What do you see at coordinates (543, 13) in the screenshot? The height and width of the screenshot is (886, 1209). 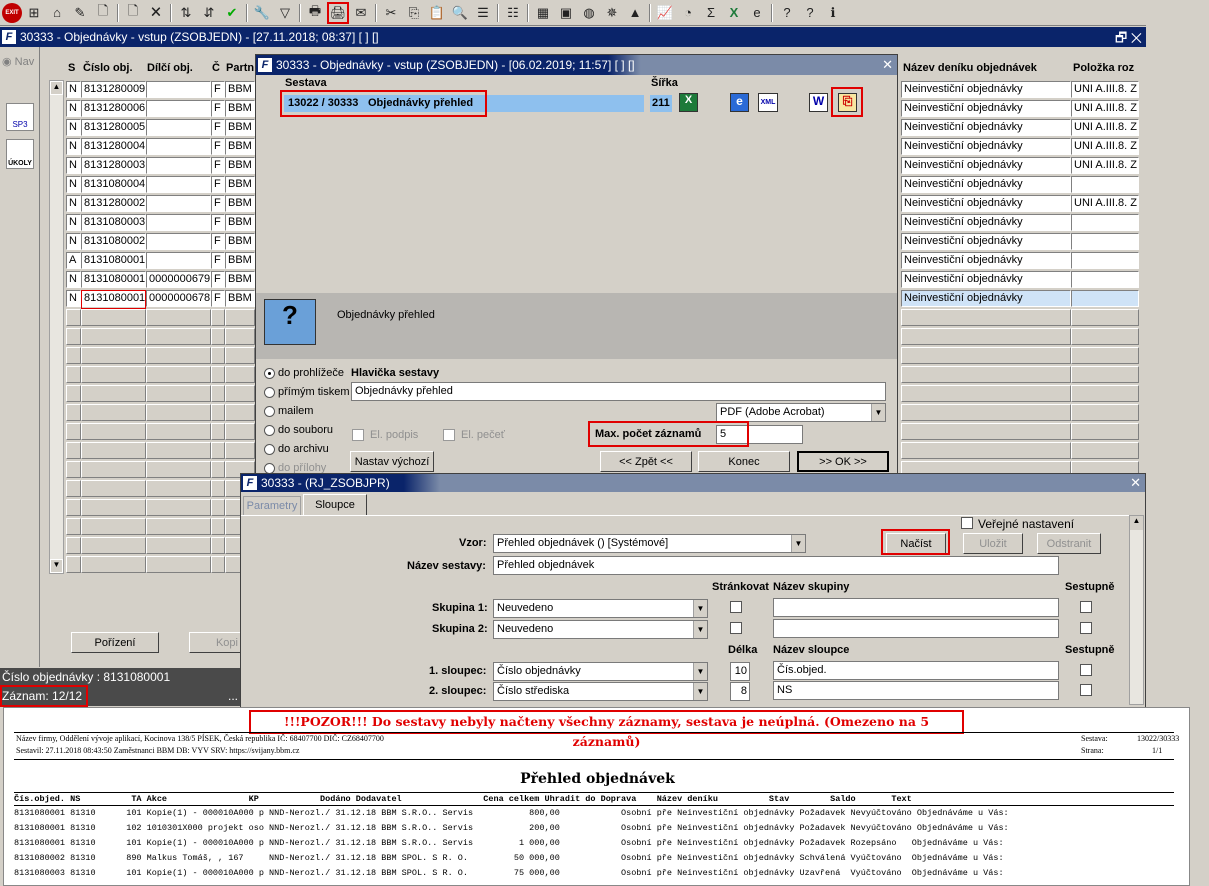 I see `calc-icon: ▦` at bounding box center [543, 13].